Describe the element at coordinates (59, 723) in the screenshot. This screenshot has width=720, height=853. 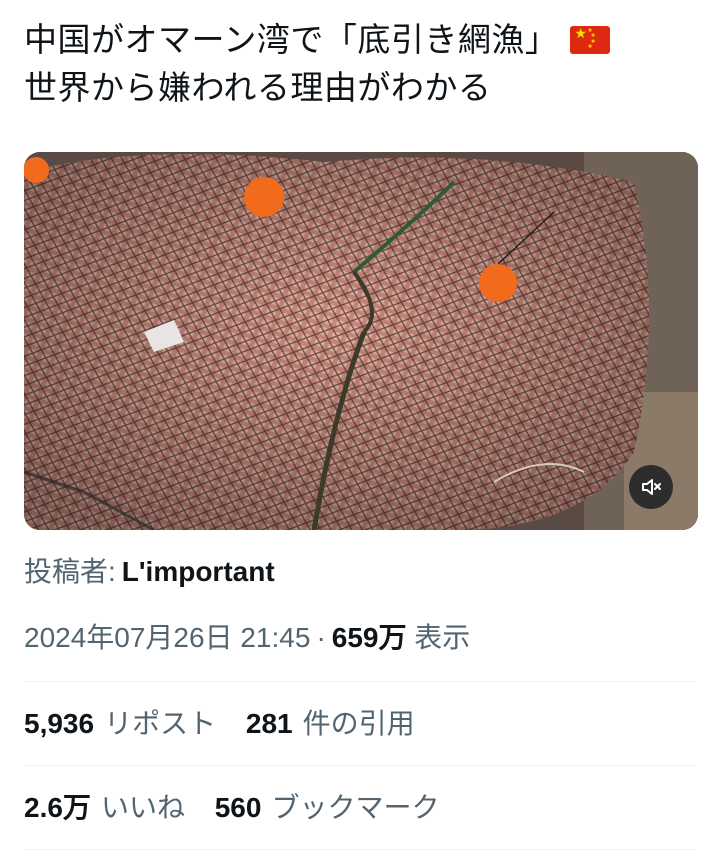
I see `reposts-count: 5,936` at that location.